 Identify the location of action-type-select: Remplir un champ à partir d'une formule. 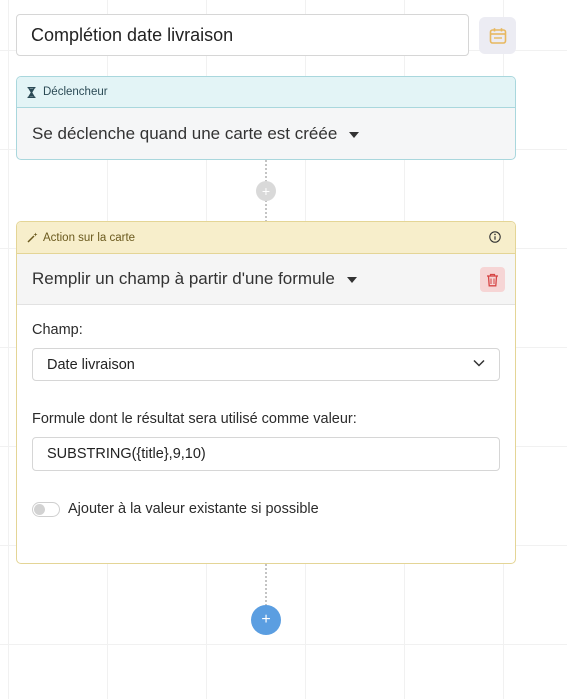
(266, 279).